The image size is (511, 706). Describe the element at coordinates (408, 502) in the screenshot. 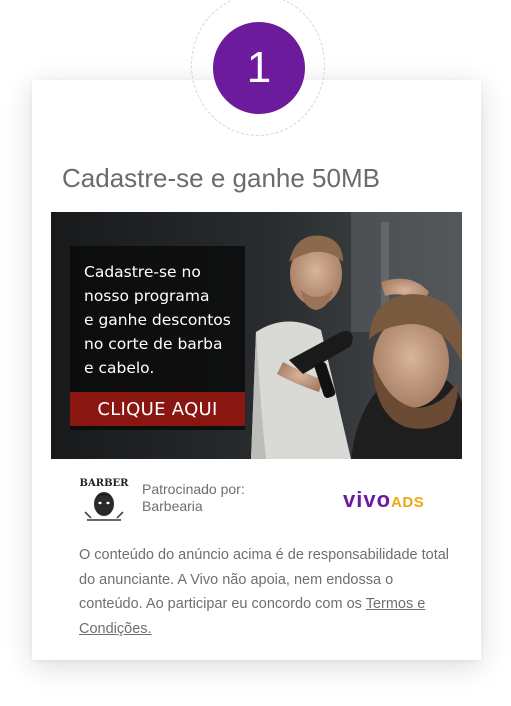

I see `ads-logo-word: ADS` at that location.